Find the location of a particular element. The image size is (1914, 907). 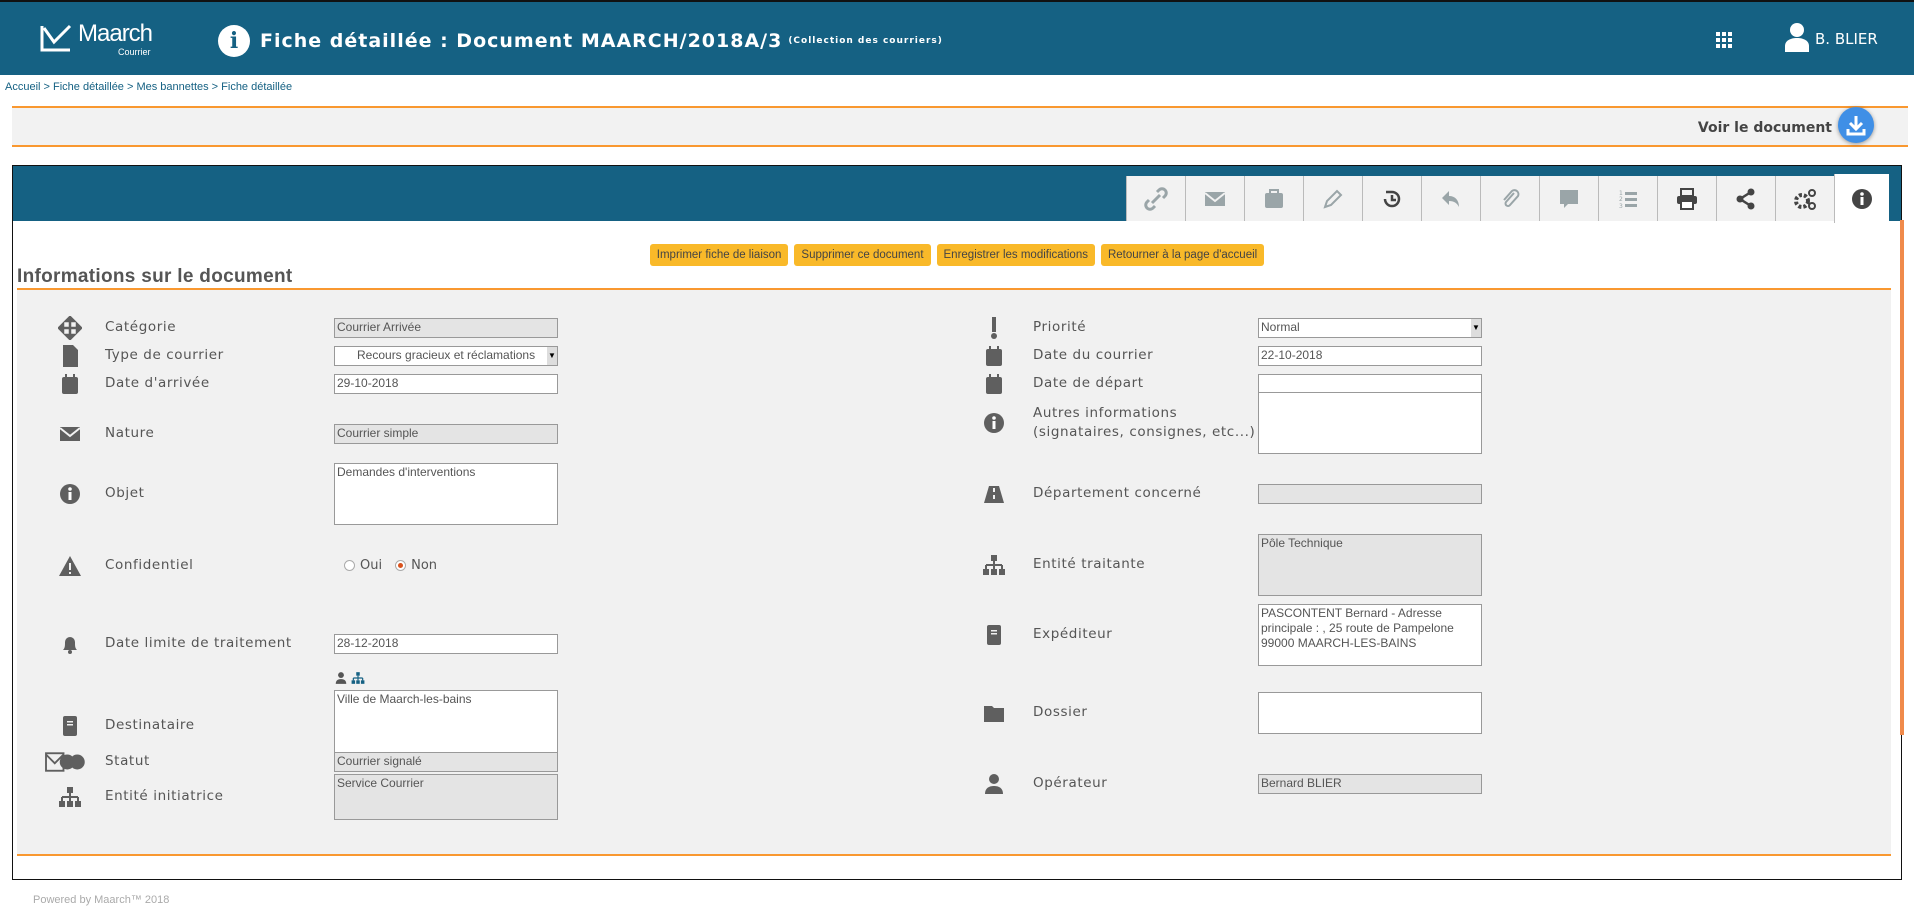

entite-initiatrice-field: Service Courrier is located at coordinates (446, 797).